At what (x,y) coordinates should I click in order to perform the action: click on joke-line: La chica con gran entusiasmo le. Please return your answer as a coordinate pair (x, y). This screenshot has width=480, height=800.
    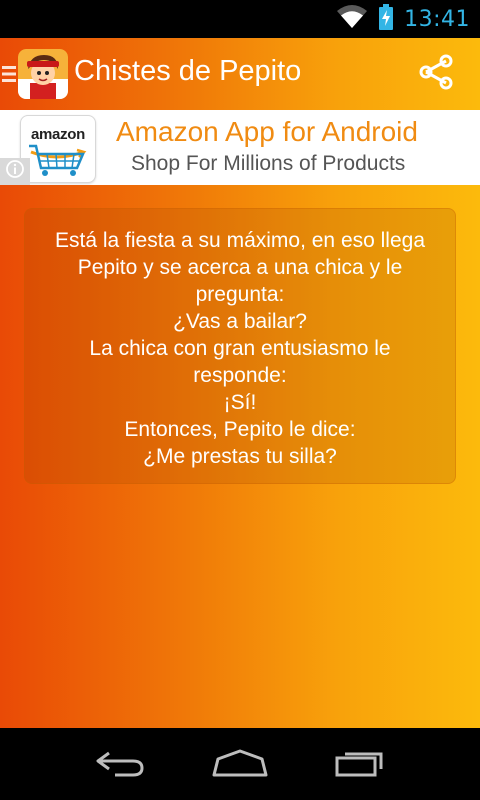
    Looking at the image, I should click on (240, 348).